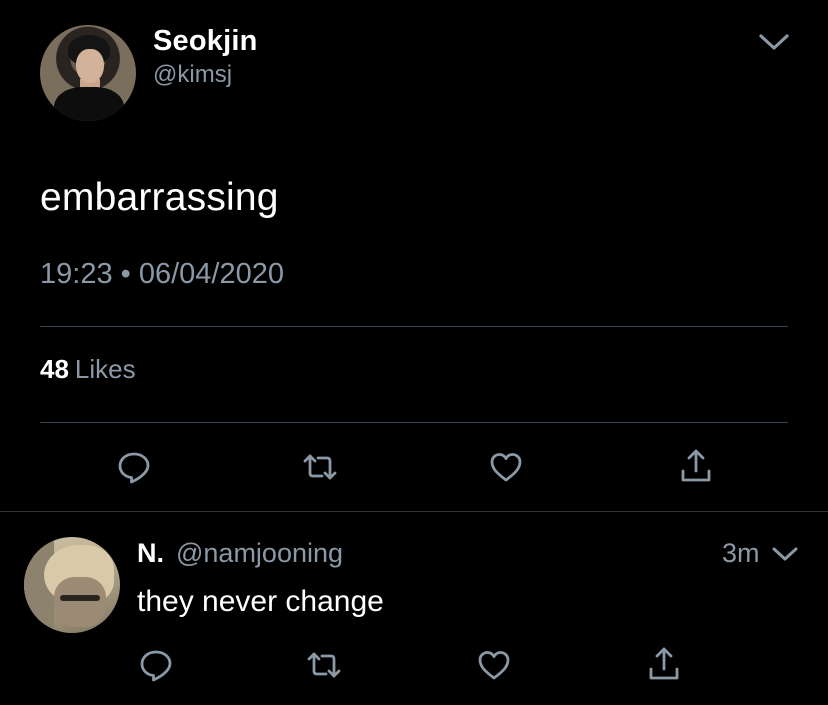 This screenshot has width=828, height=705. I want to click on user-handle: @namjooning, so click(259, 553).